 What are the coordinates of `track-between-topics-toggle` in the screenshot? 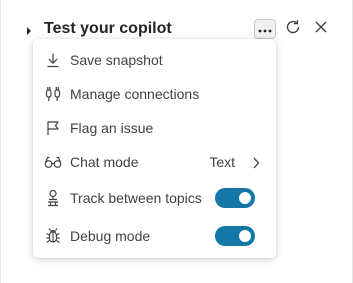 It's located at (235, 198).